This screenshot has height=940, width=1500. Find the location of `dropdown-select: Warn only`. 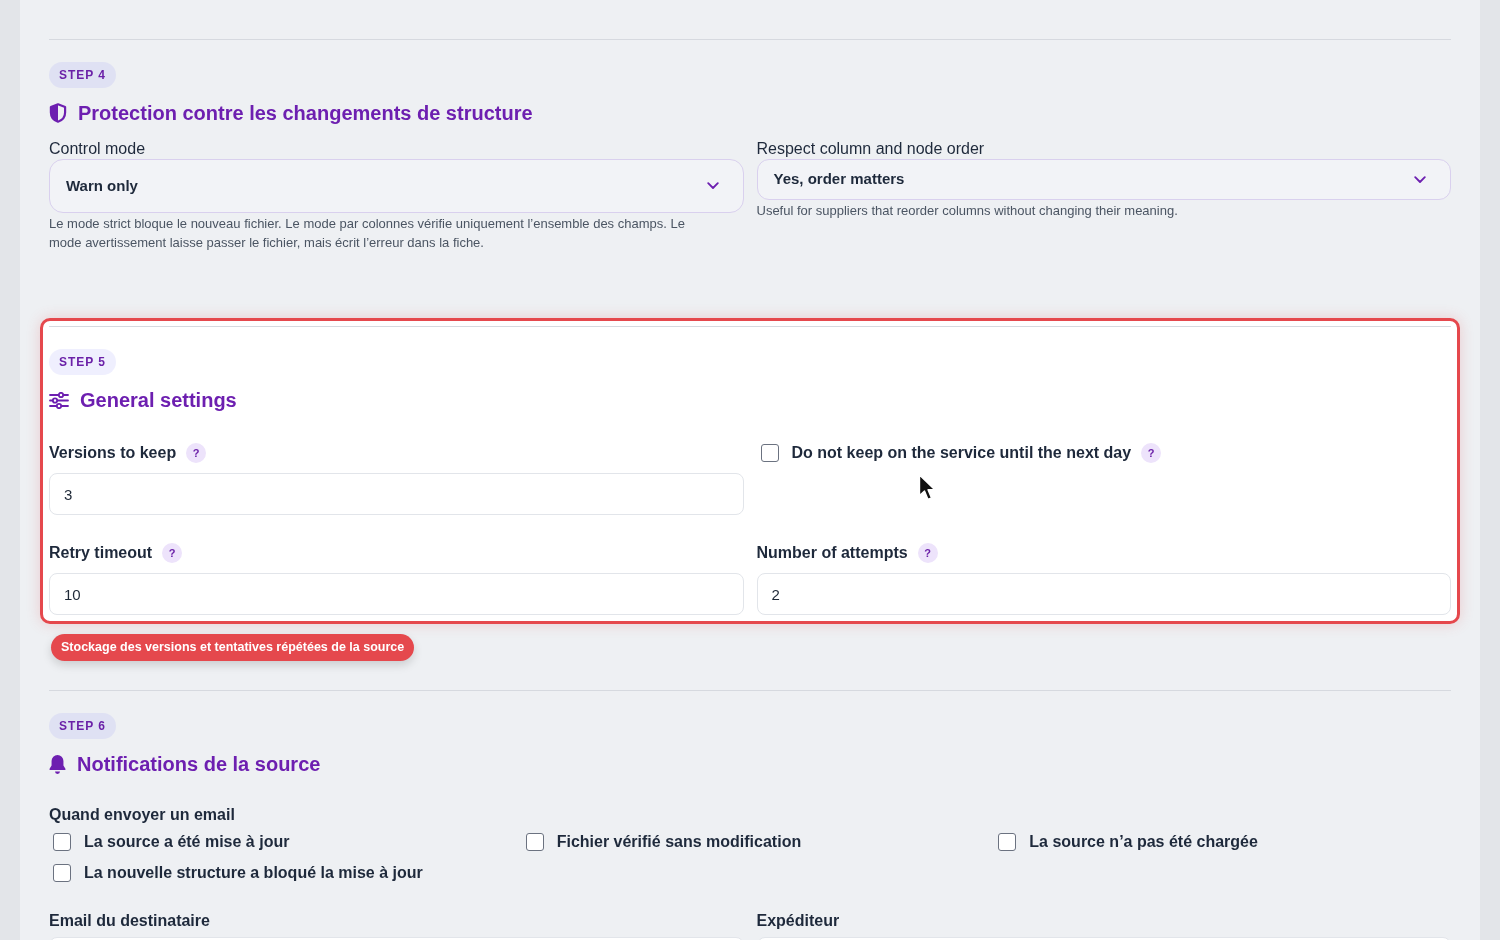

dropdown-select: Warn only is located at coordinates (396, 186).